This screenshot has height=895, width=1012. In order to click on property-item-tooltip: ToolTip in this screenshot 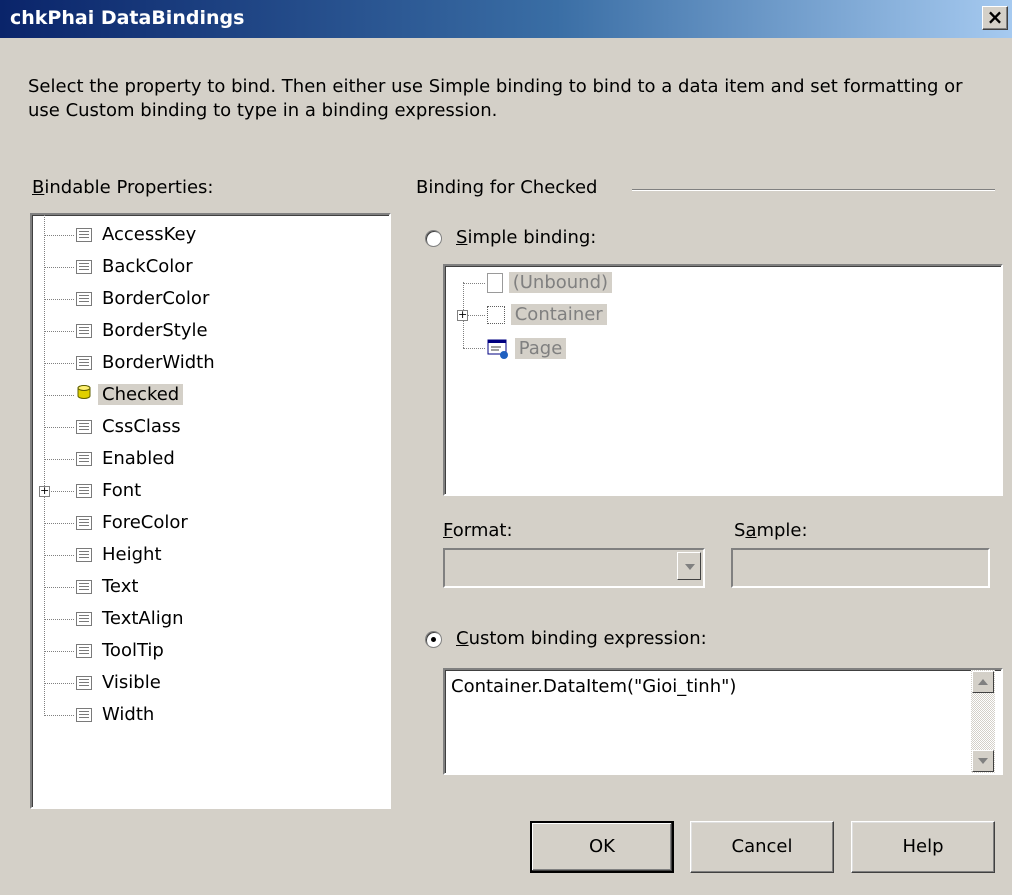, I will do `click(120, 651)`.